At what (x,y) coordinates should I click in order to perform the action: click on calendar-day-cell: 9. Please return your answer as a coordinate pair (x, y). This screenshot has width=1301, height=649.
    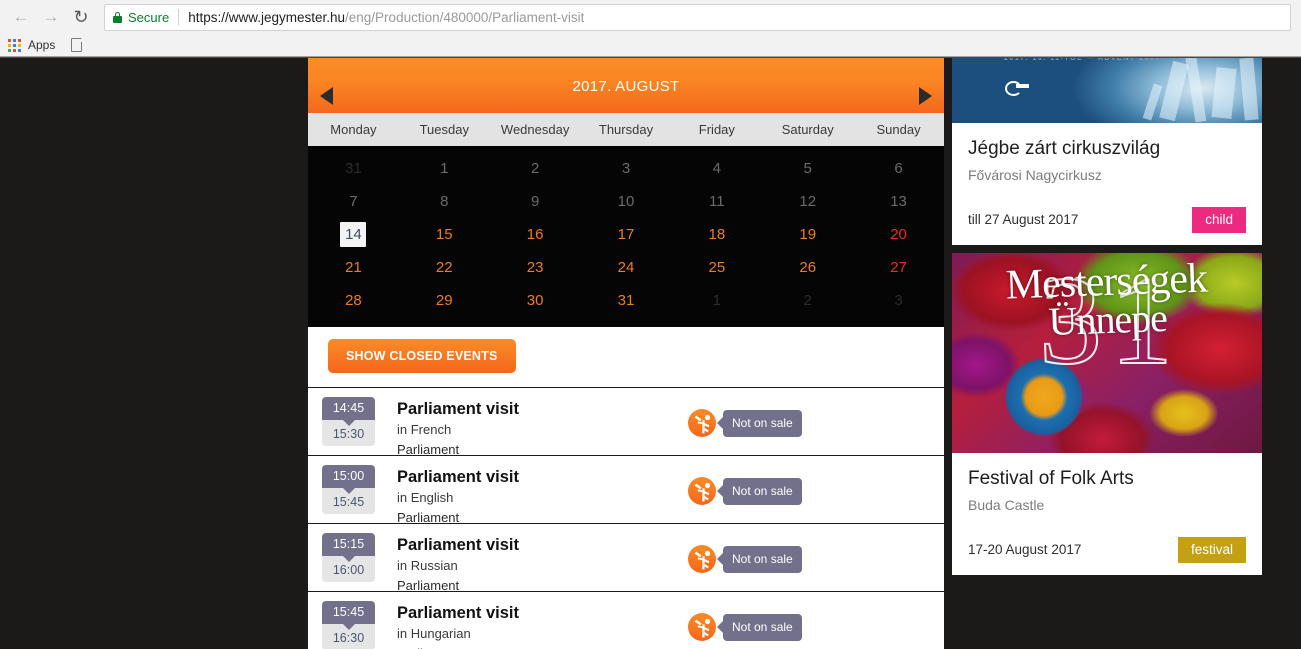
    Looking at the image, I should click on (535, 201).